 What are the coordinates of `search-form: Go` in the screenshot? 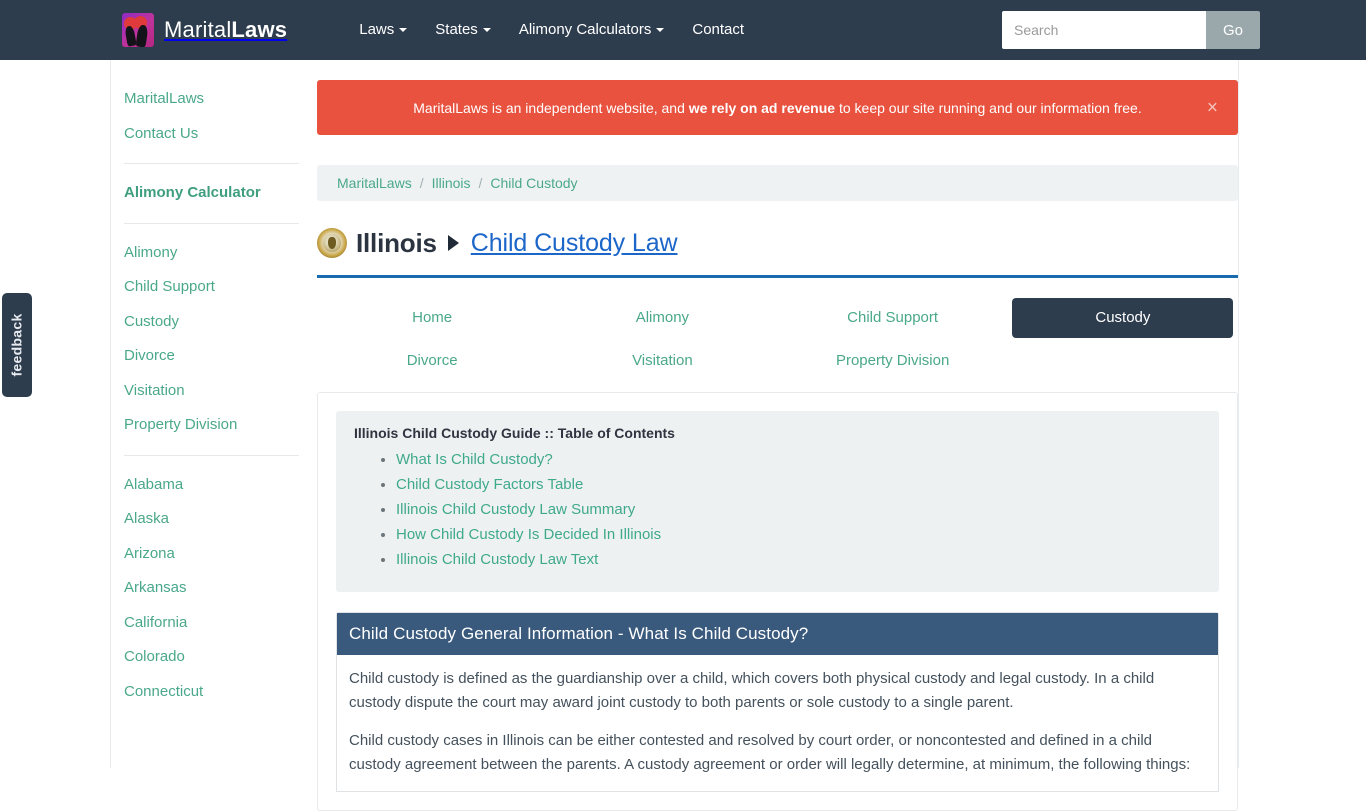 It's located at (1131, 30).